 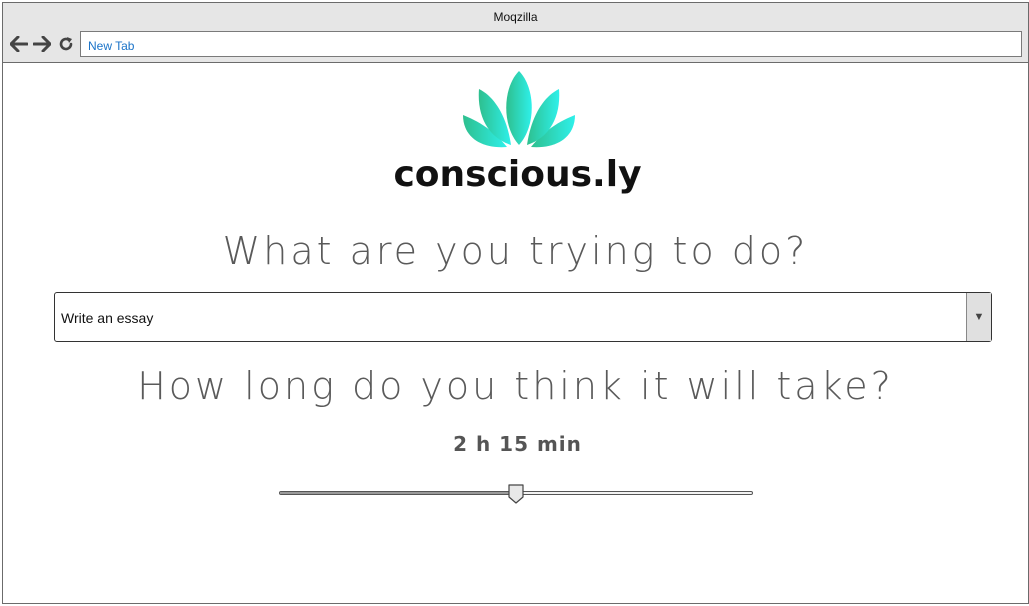 What do you see at coordinates (515, 251) in the screenshot?
I see `task-question: What are you trying to do?` at bounding box center [515, 251].